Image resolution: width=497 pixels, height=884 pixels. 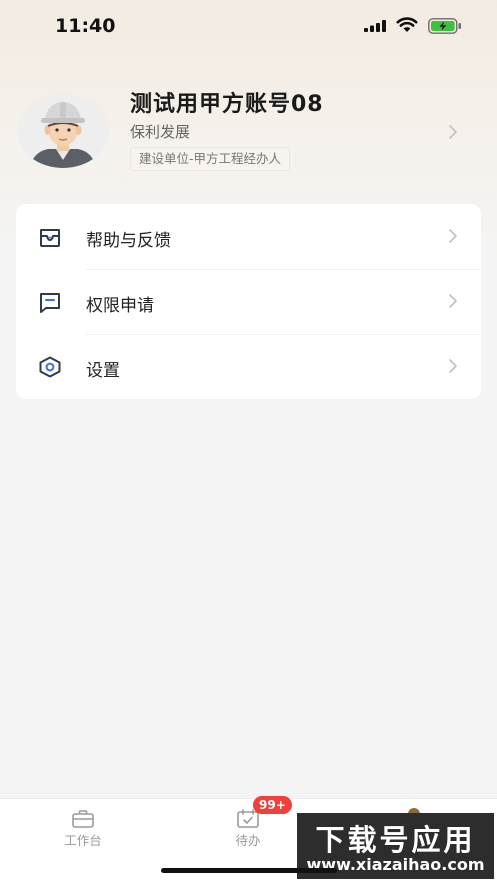 I want to click on signal-icon, so click(x=375, y=26).